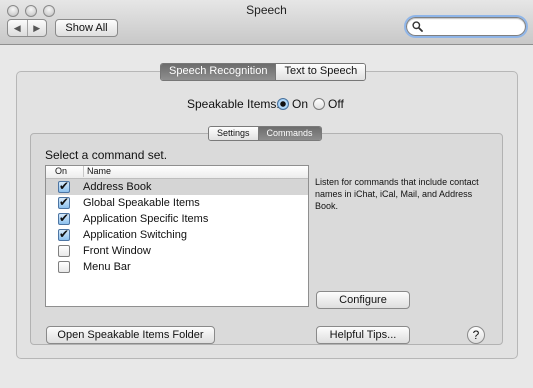  What do you see at coordinates (177, 251) in the screenshot?
I see `list-item: Front Window` at bounding box center [177, 251].